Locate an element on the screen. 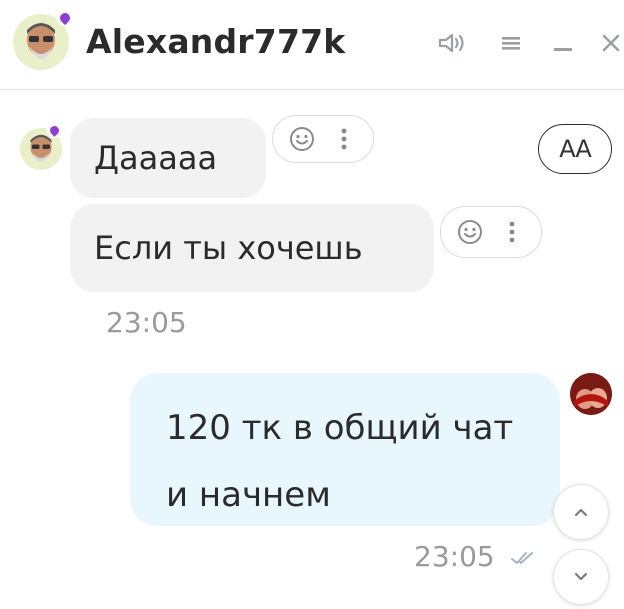 The height and width of the screenshot is (609, 624). message-text: Если ты хочешь is located at coordinates (228, 248).